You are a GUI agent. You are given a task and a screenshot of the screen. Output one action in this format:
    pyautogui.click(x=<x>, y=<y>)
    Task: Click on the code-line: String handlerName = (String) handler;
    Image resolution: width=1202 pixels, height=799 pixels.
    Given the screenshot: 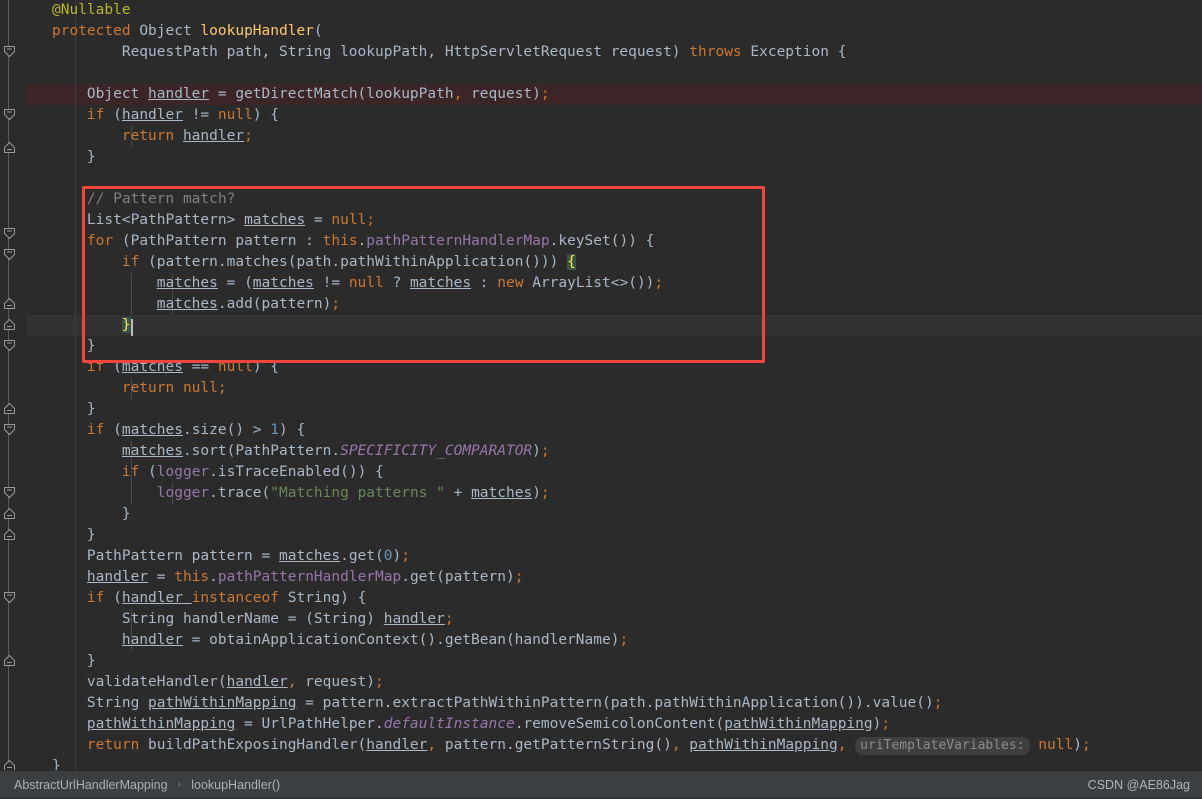 What is the action you would take?
    pyautogui.click(x=227, y=619)
    